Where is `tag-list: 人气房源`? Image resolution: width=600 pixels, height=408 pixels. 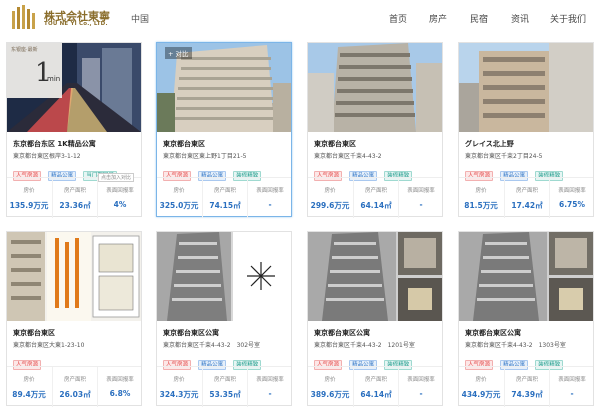
tag-list: 人气房源 is located at coordinates (28, 360).